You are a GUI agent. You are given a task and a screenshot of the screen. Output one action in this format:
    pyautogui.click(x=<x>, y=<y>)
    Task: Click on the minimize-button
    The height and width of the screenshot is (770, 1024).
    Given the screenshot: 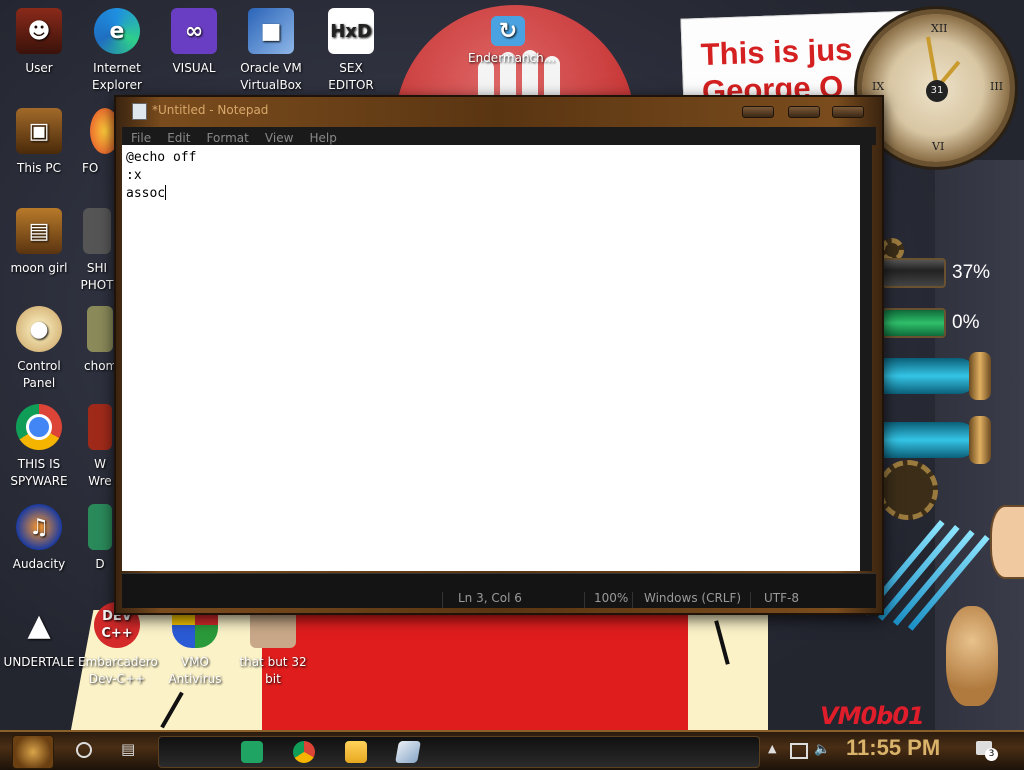 What is the action you would take?
    pyautogui.click(x=758, y=112)
    